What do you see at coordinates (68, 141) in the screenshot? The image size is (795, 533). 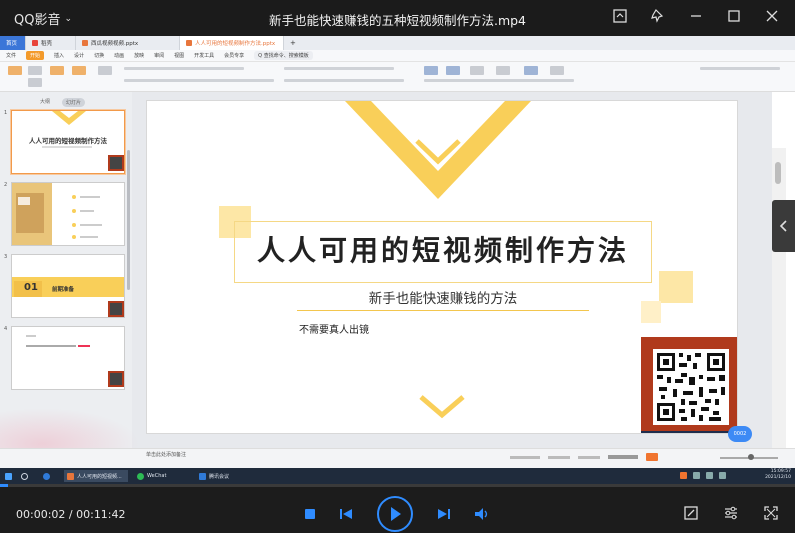 I see `thumbnail-title: 人人可用的短视频制作方法` at bounding box center [68, 141].